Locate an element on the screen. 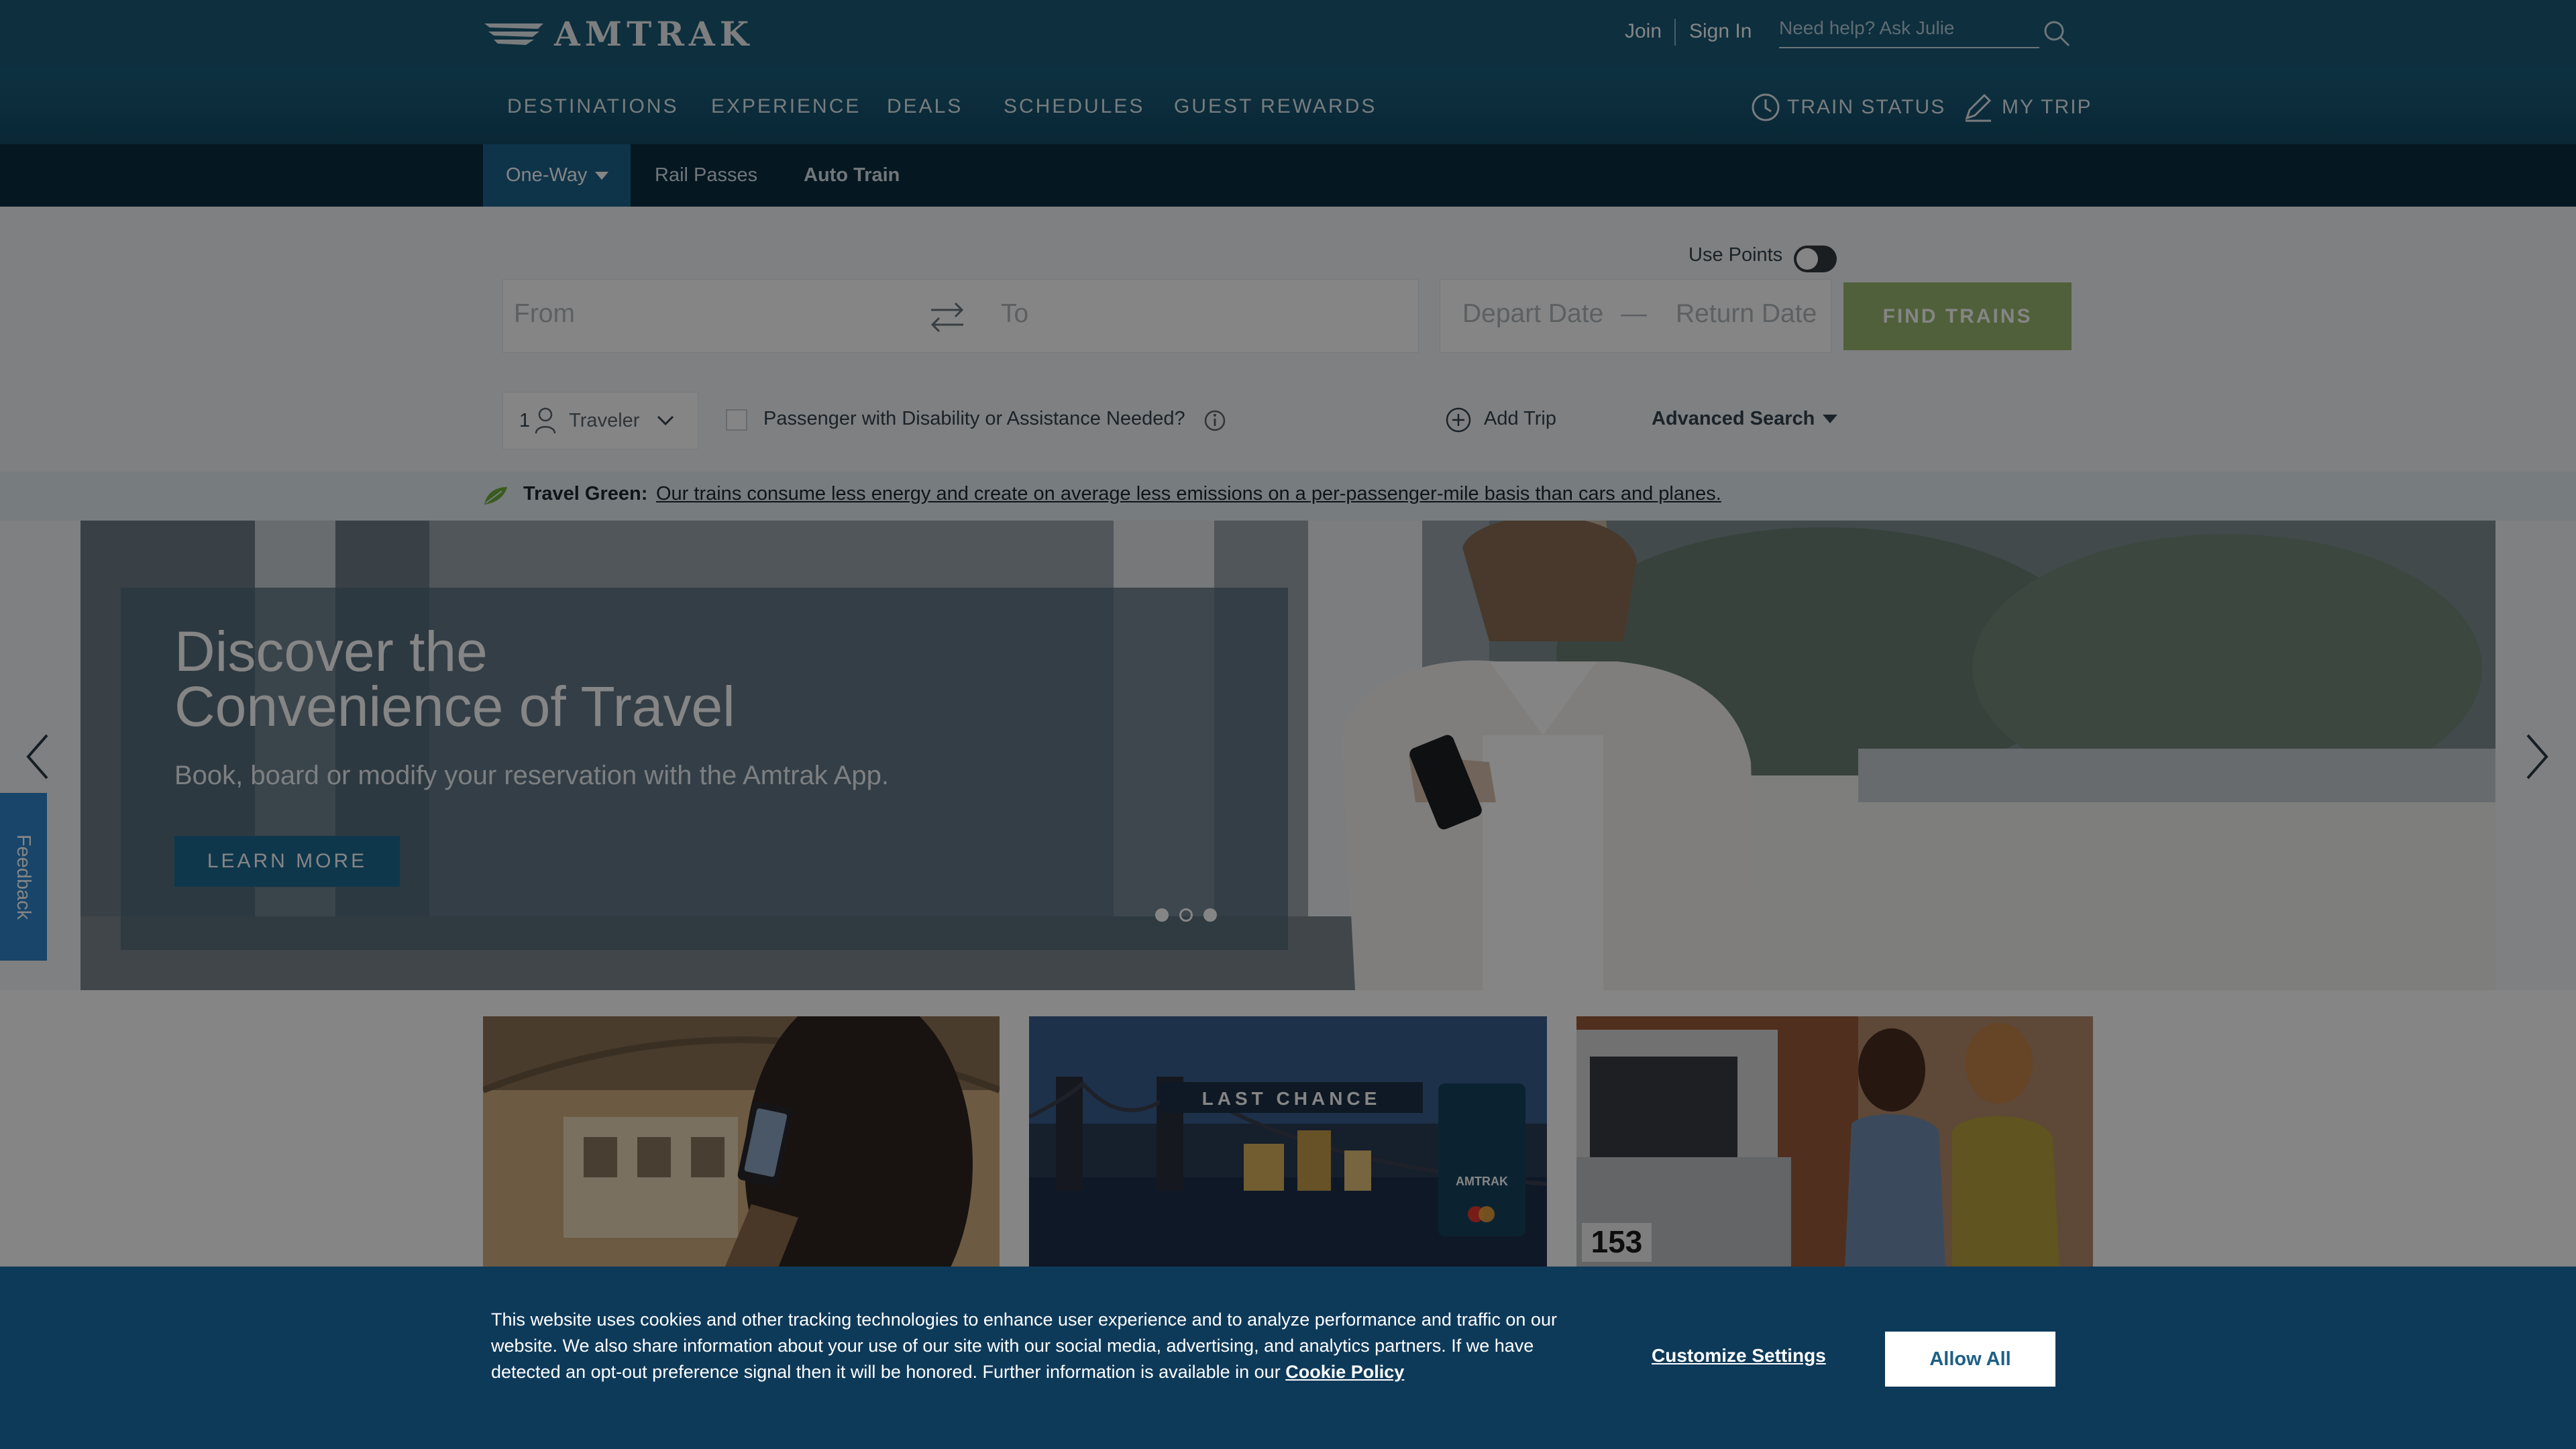 This screenshot has width=2576, height=1449. allow-all-button: Allow All is located at coordinates (1970, 1359).